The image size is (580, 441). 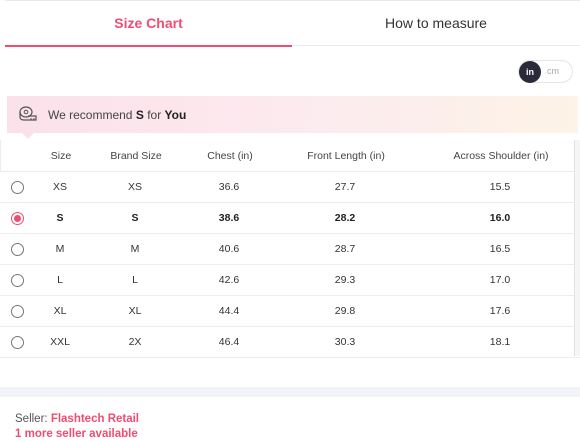 I want to click on recommendation-pointer, so click(x=28, y=136).